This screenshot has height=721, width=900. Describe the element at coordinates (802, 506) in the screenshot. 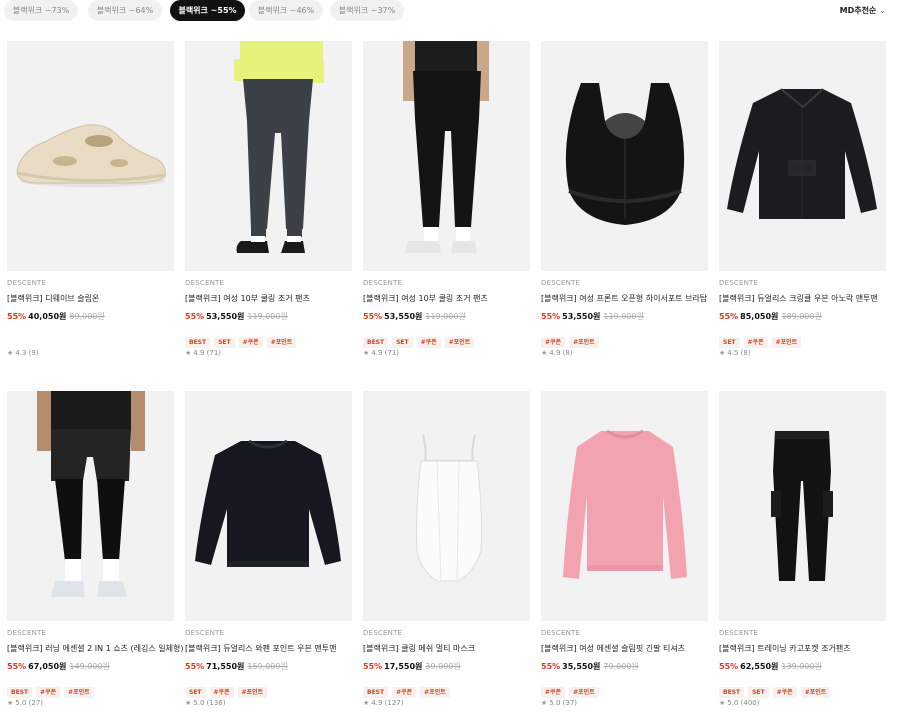

I see `product-image-cargo-pants` at that location.